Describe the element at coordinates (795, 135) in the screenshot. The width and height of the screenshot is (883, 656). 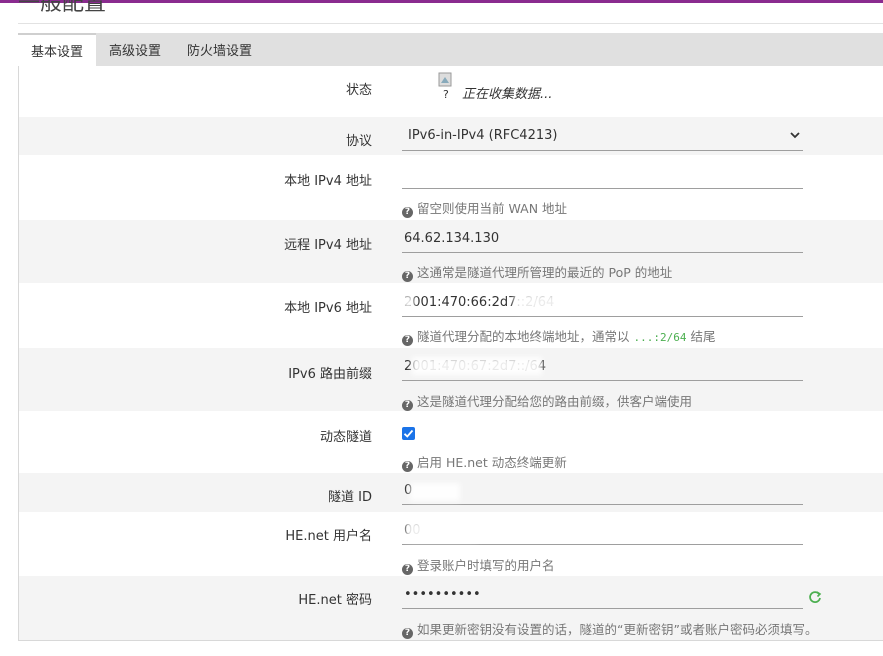
I see `chevron-down-icon` at that location.